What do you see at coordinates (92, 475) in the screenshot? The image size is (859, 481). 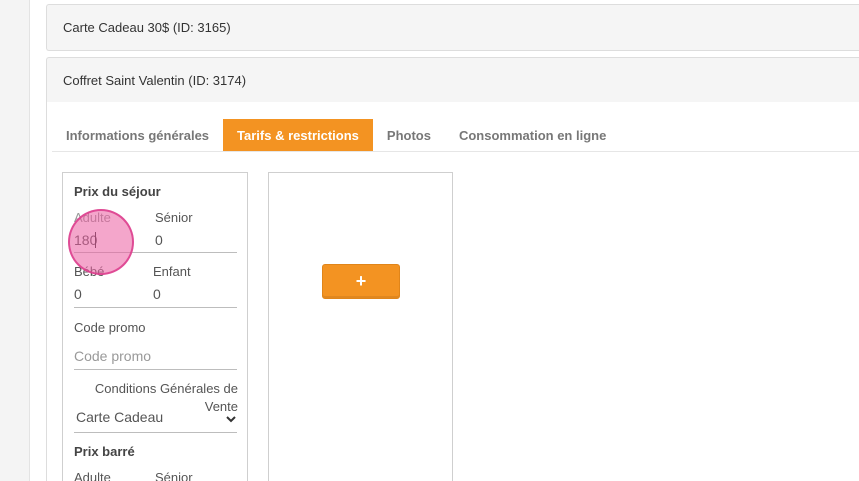 I see `prix-barre-adulte-label: Adulte` at bounding box center [92, 475].